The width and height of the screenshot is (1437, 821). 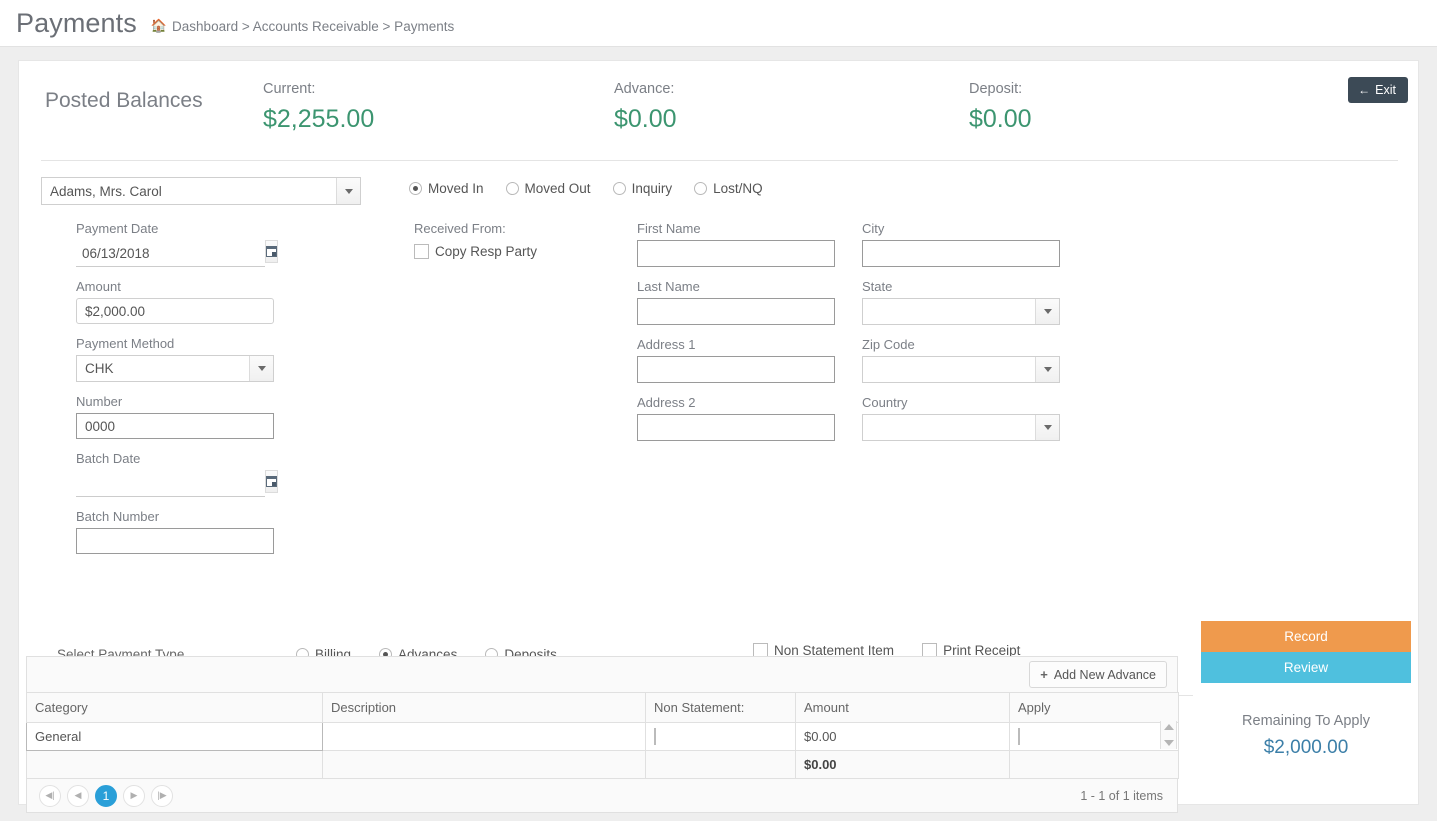 I want to click on address2-label: Address 2, so click(x=666, y=402).